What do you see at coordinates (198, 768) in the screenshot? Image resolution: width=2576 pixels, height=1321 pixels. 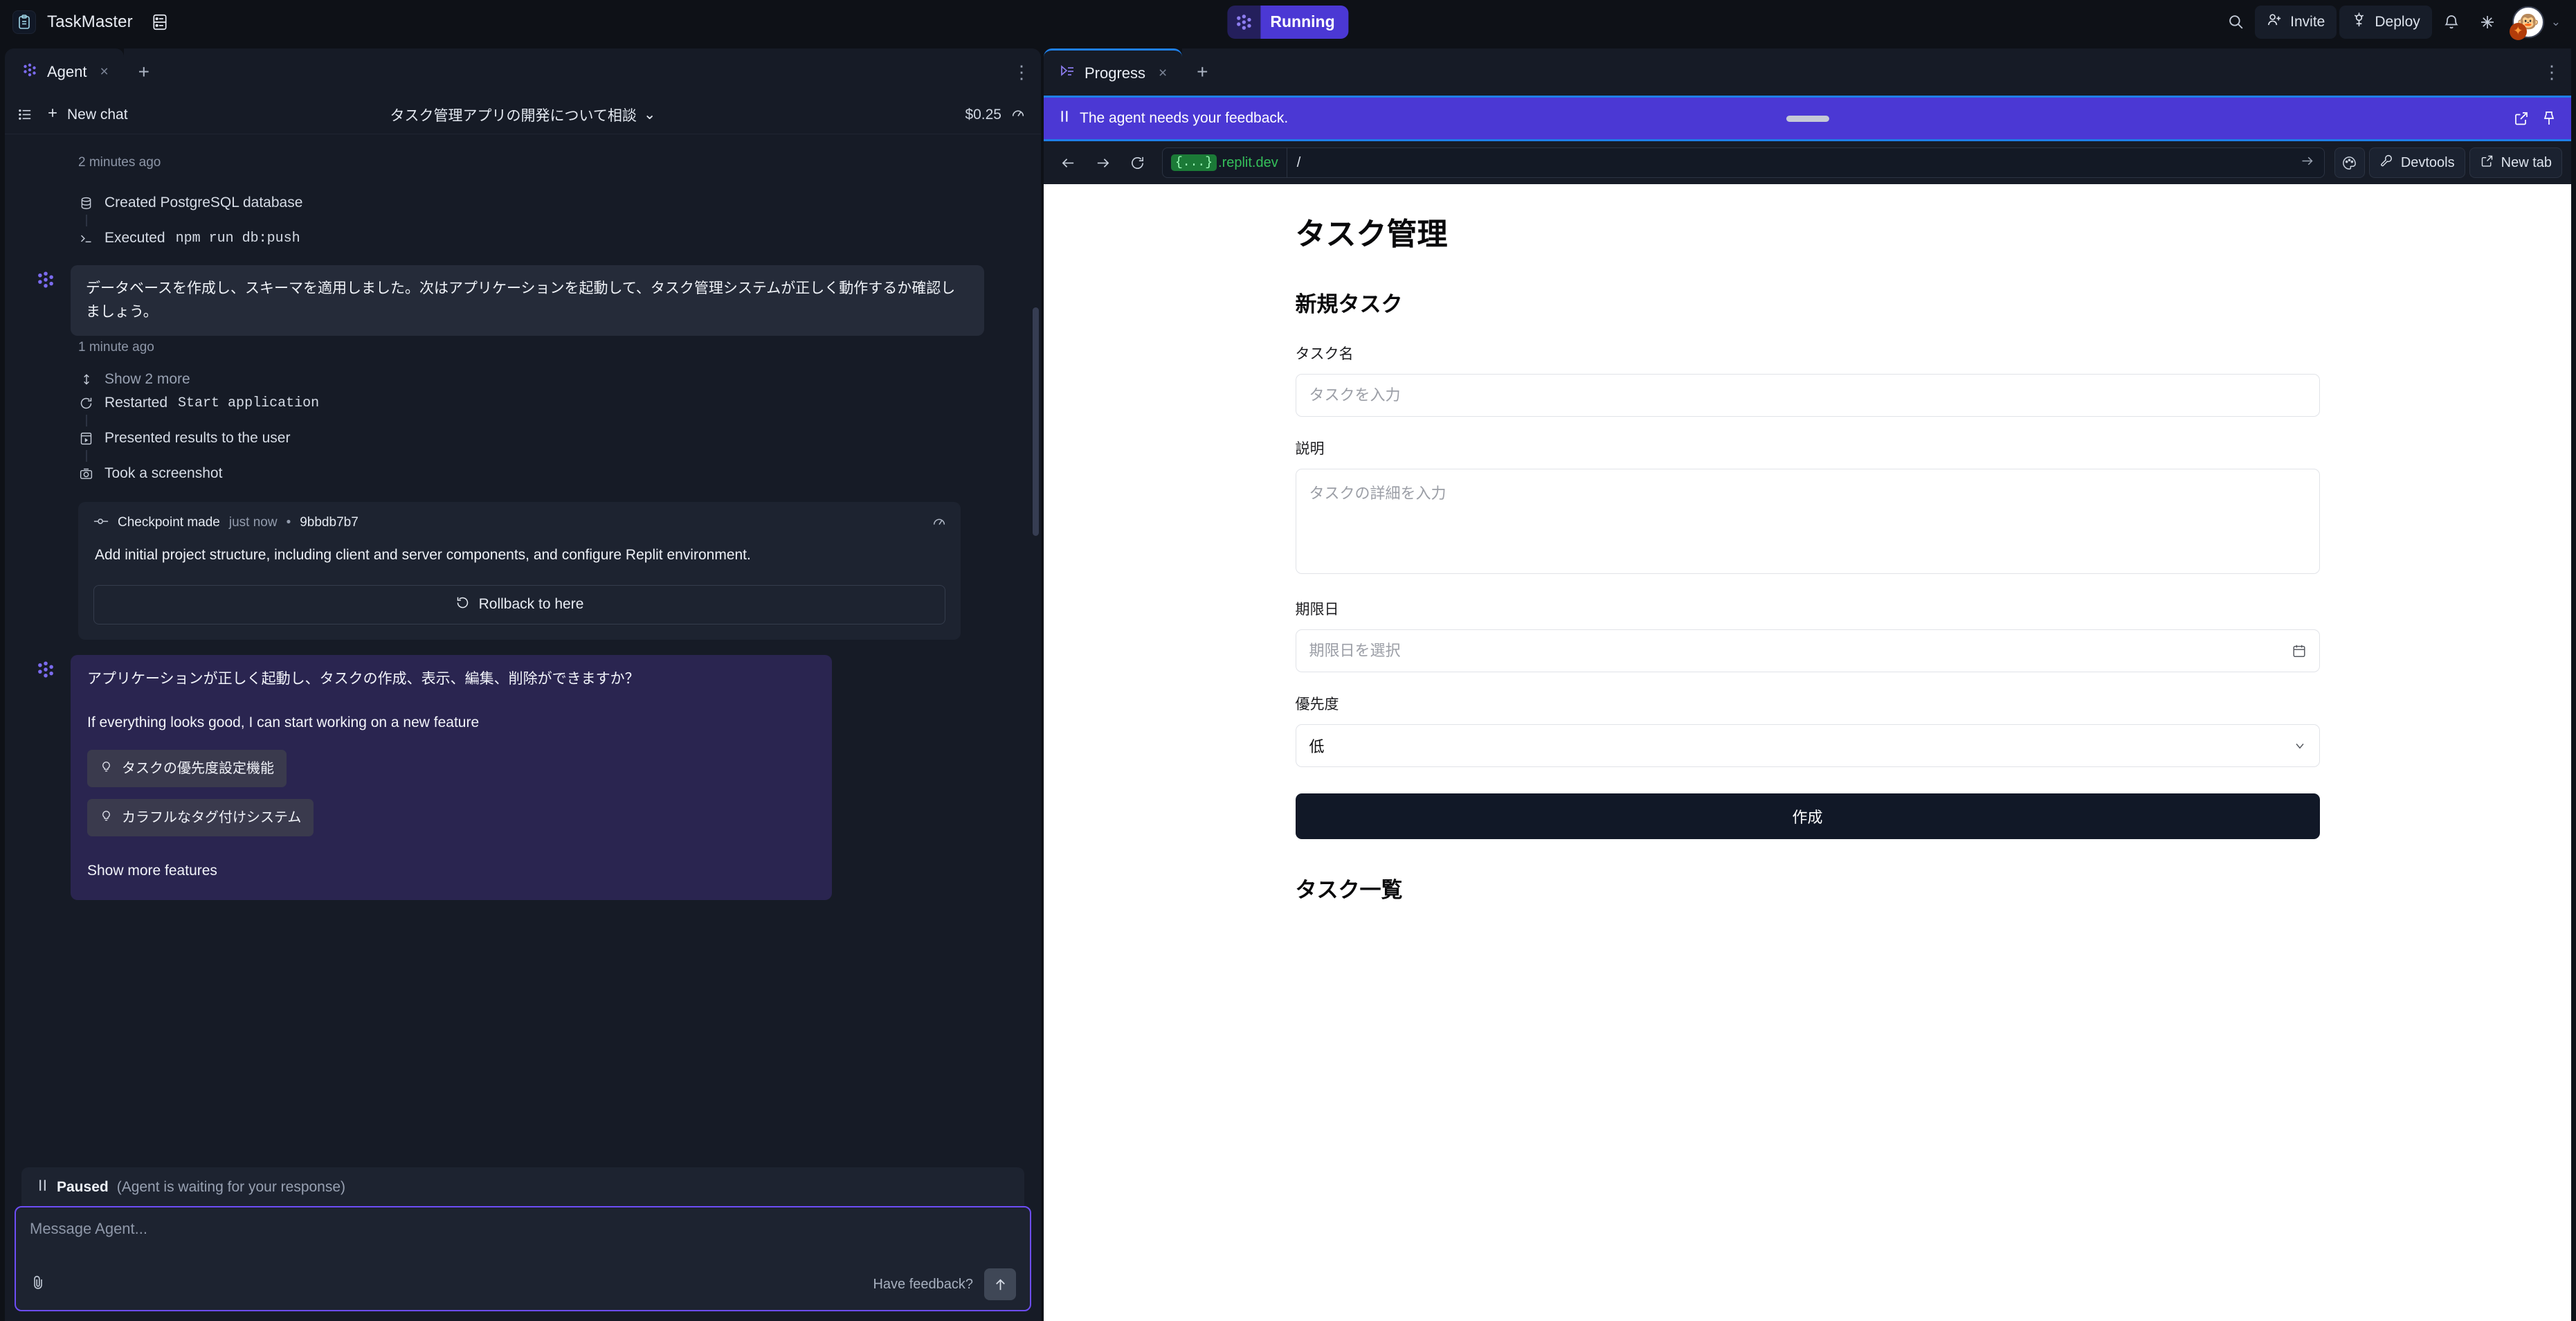 I see `feature-label: タスクの優先度設定機能` at bounding box center [198, 768].